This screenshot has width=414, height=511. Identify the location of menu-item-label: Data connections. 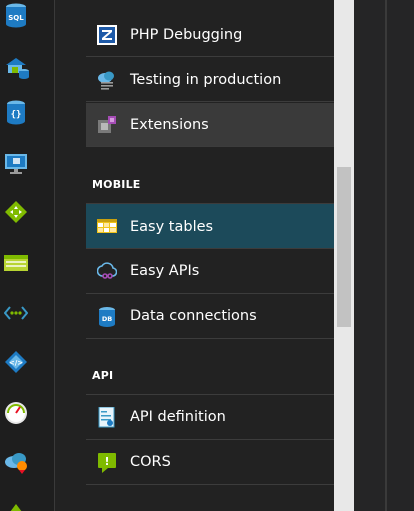
(193, 316).